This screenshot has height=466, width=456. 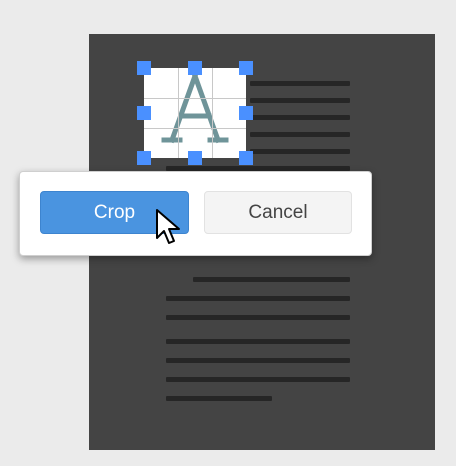 What do you see at coordinates (195, 158) in the screenshot?
I see `crop-handle-bottom` at bounding box center [195, 158].